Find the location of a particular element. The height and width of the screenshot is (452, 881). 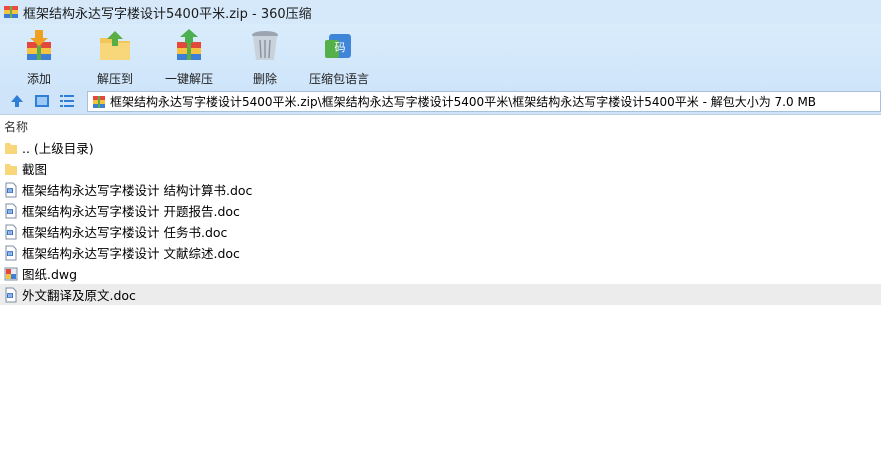

thumbnail-view-icon is located at coordinates (42, 101).